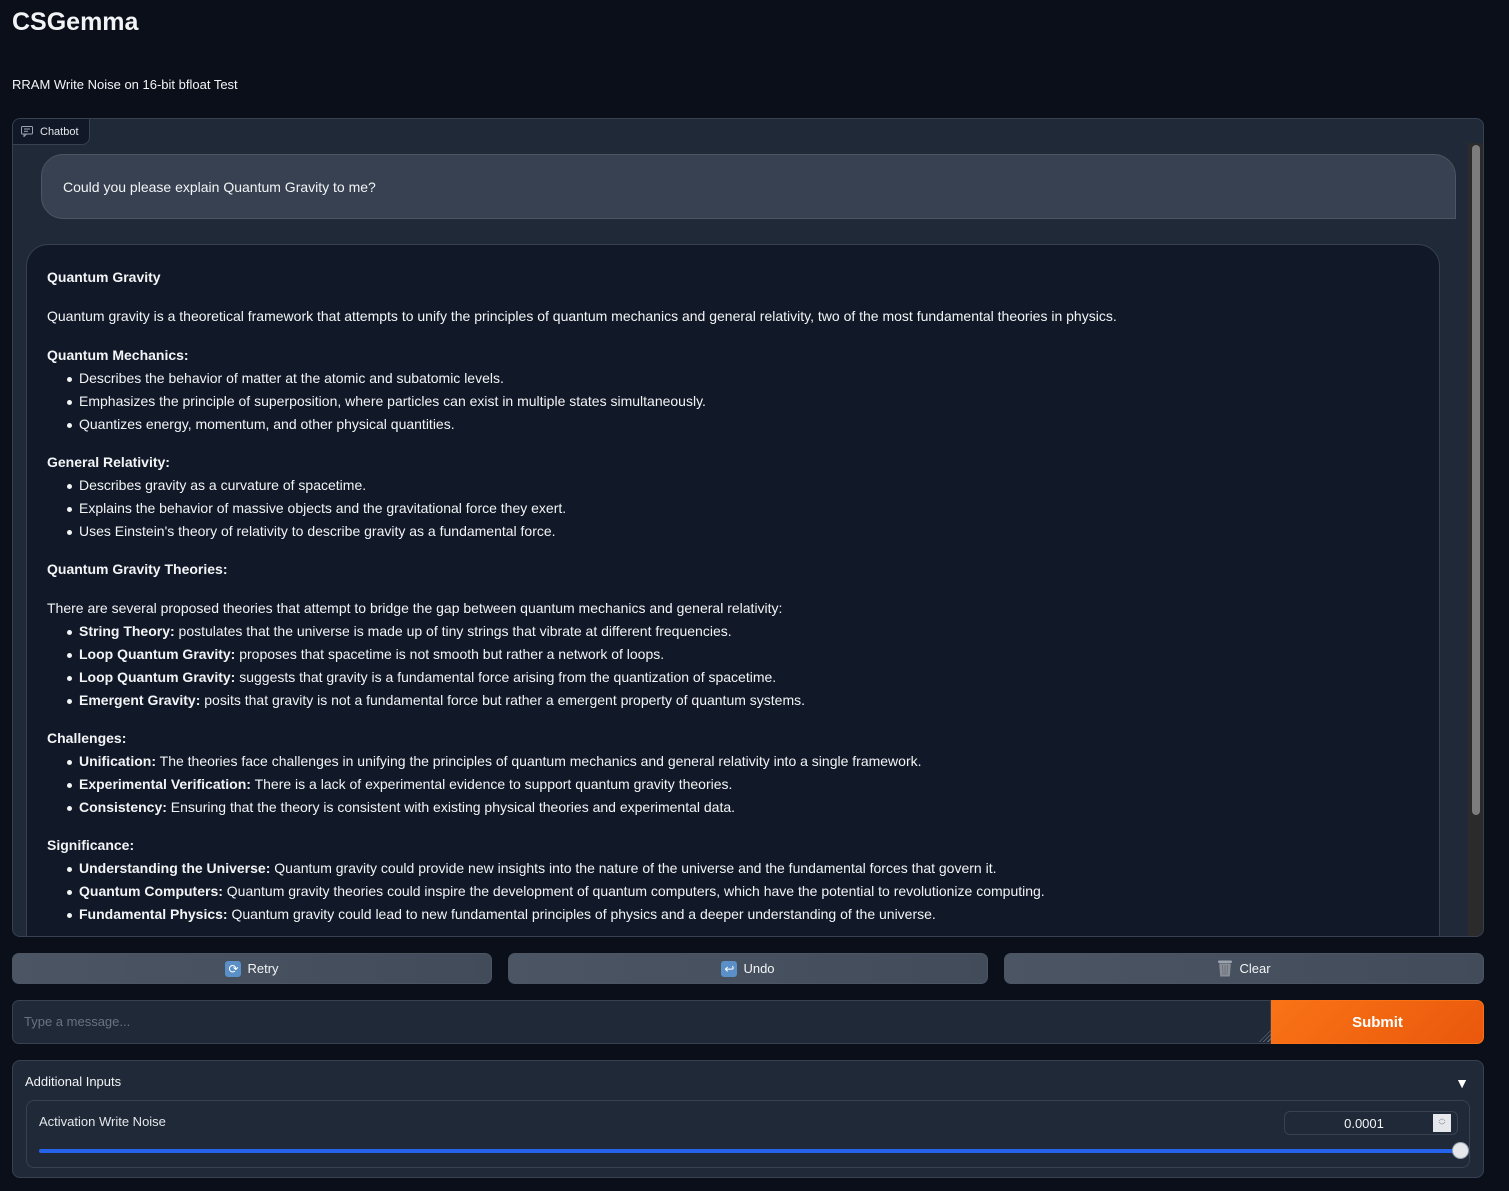  Describe the element at coordinates (73, 1081) in the screenshot. I see `accordion-title: Additional Inputs` at that location.